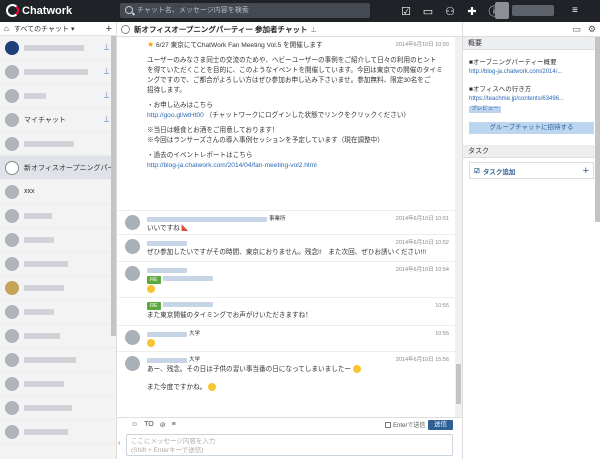 The width and height of the screenshot is (600, 459). What do you see at coordinates (502, 10) in the screenshot?
I see `user-avatar` at bounding box center [502, 10].